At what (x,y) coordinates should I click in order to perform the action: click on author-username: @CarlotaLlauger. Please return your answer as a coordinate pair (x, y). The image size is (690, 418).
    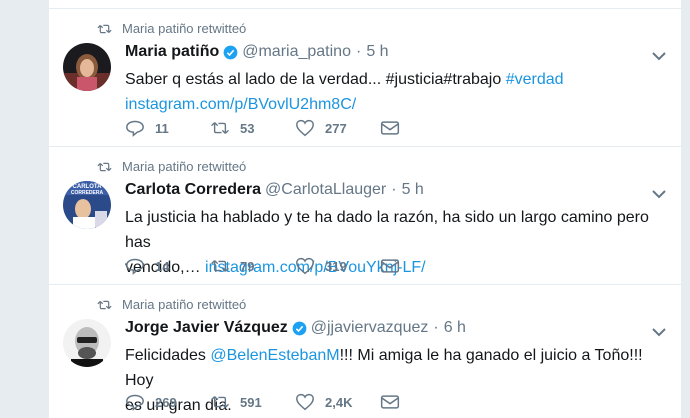
    Looking at the image, I should click on (325, 190).